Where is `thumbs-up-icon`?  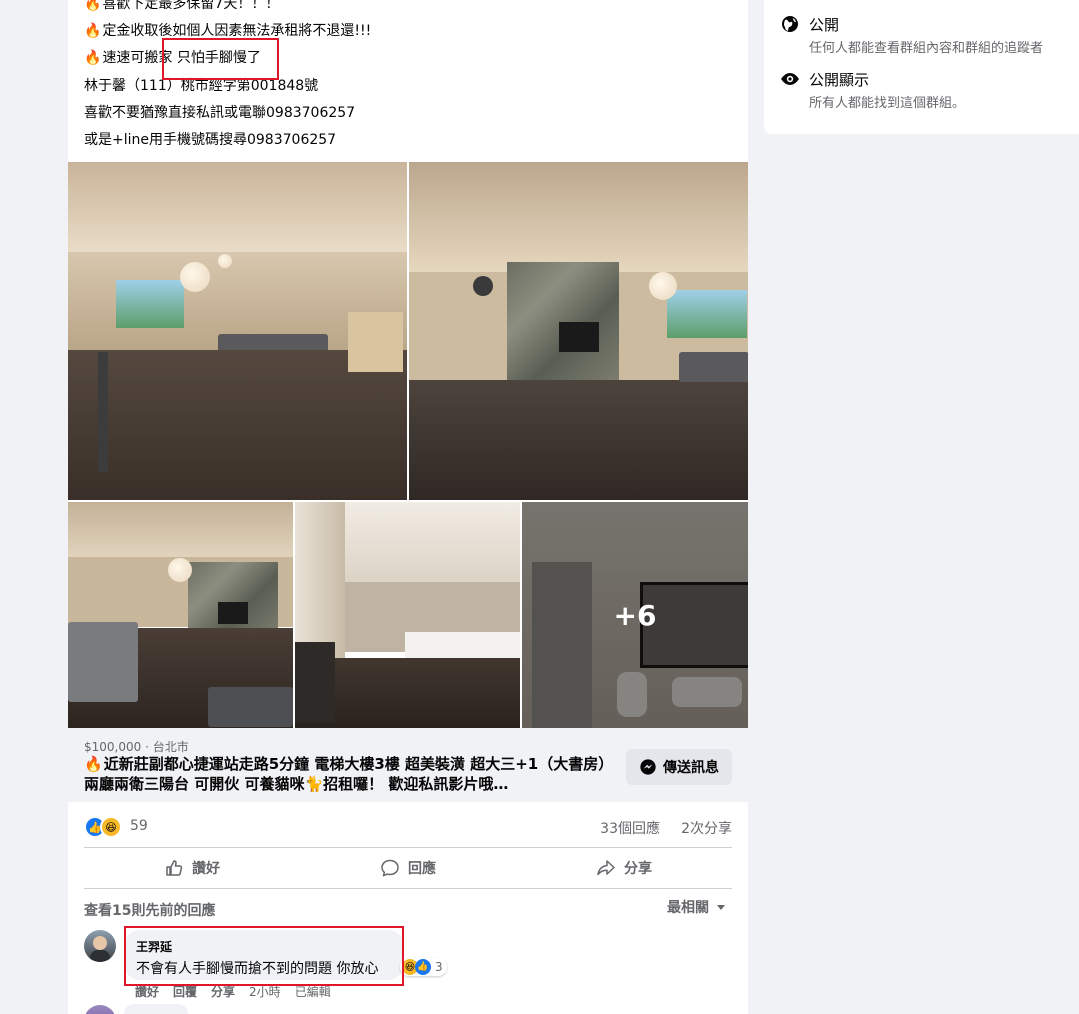 thumbs-up-icon is located at coordinates (174, 868).